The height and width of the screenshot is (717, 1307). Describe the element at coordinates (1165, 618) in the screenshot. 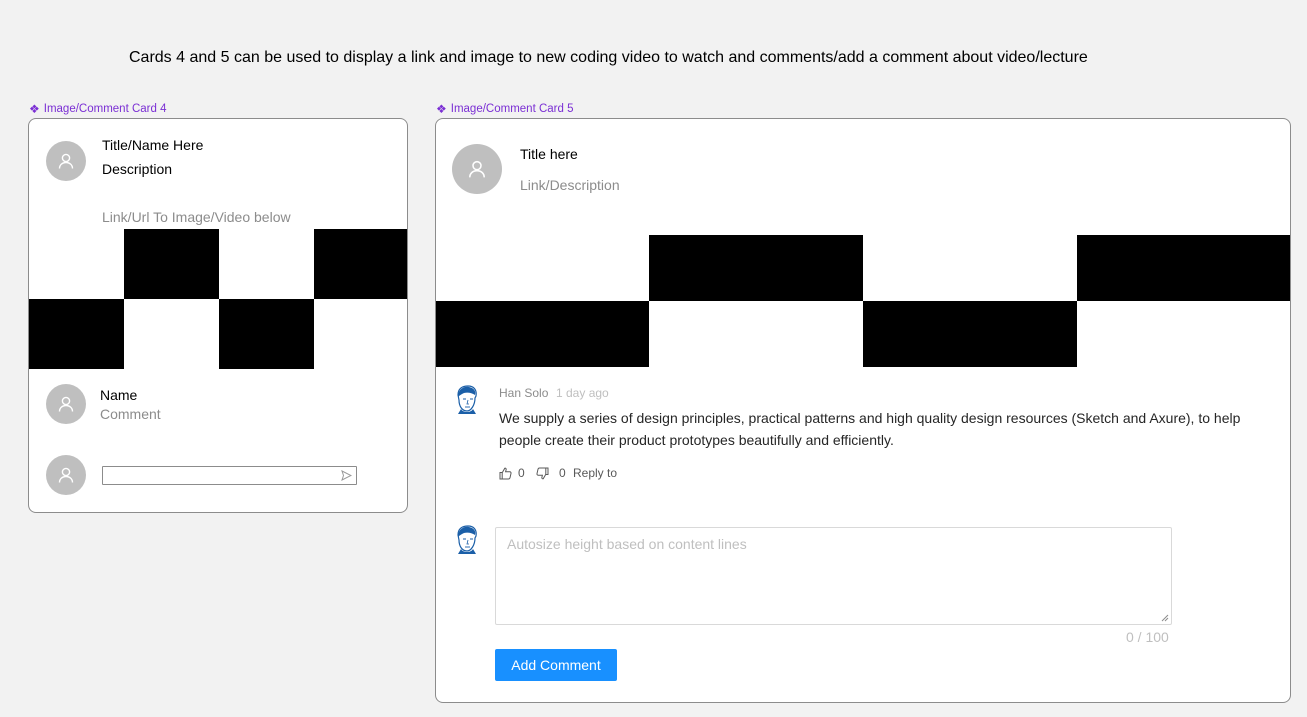

I see `resize-grip-icon` at that location.